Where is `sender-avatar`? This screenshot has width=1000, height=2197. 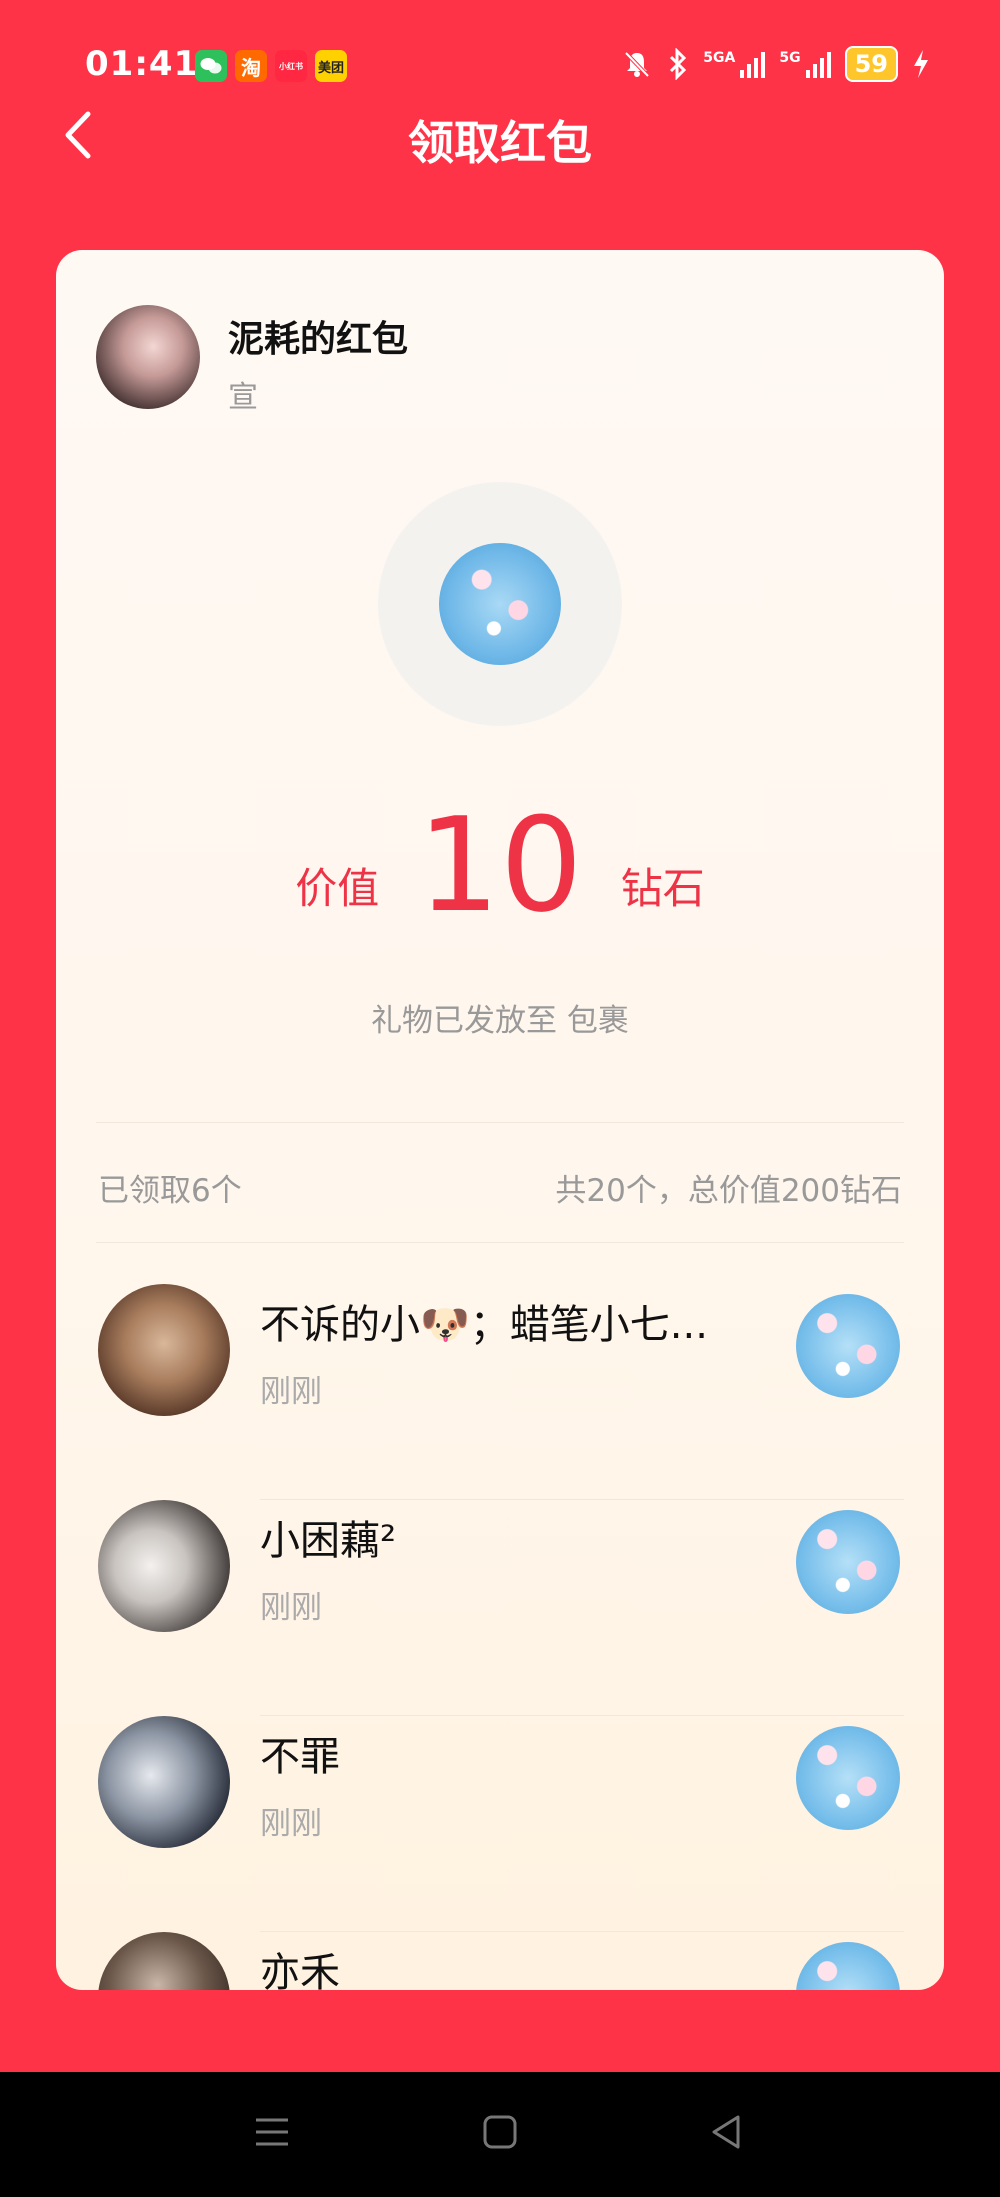
sender-avatar is located at coordinates (148, 357).